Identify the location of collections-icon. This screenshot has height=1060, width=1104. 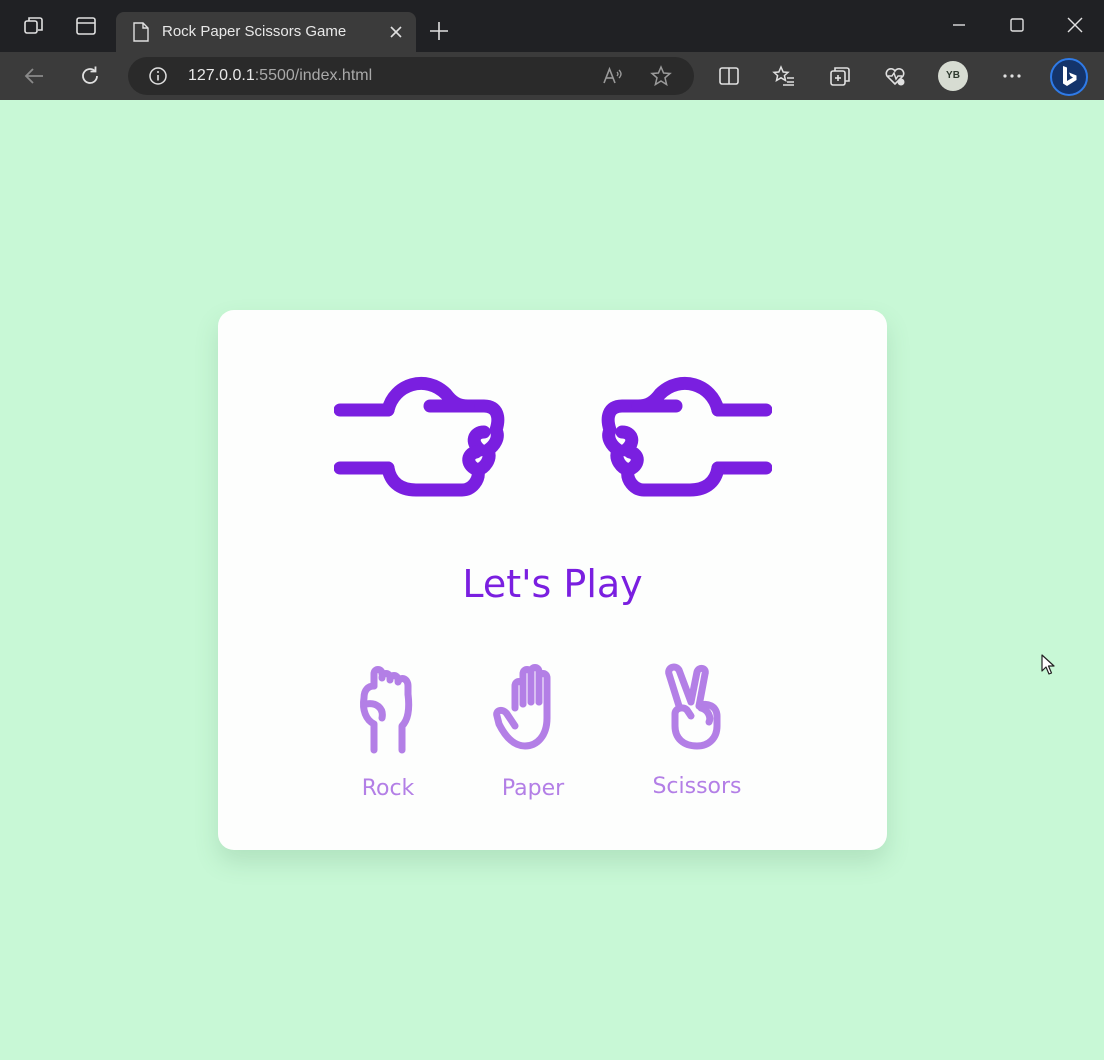
(840, 76).